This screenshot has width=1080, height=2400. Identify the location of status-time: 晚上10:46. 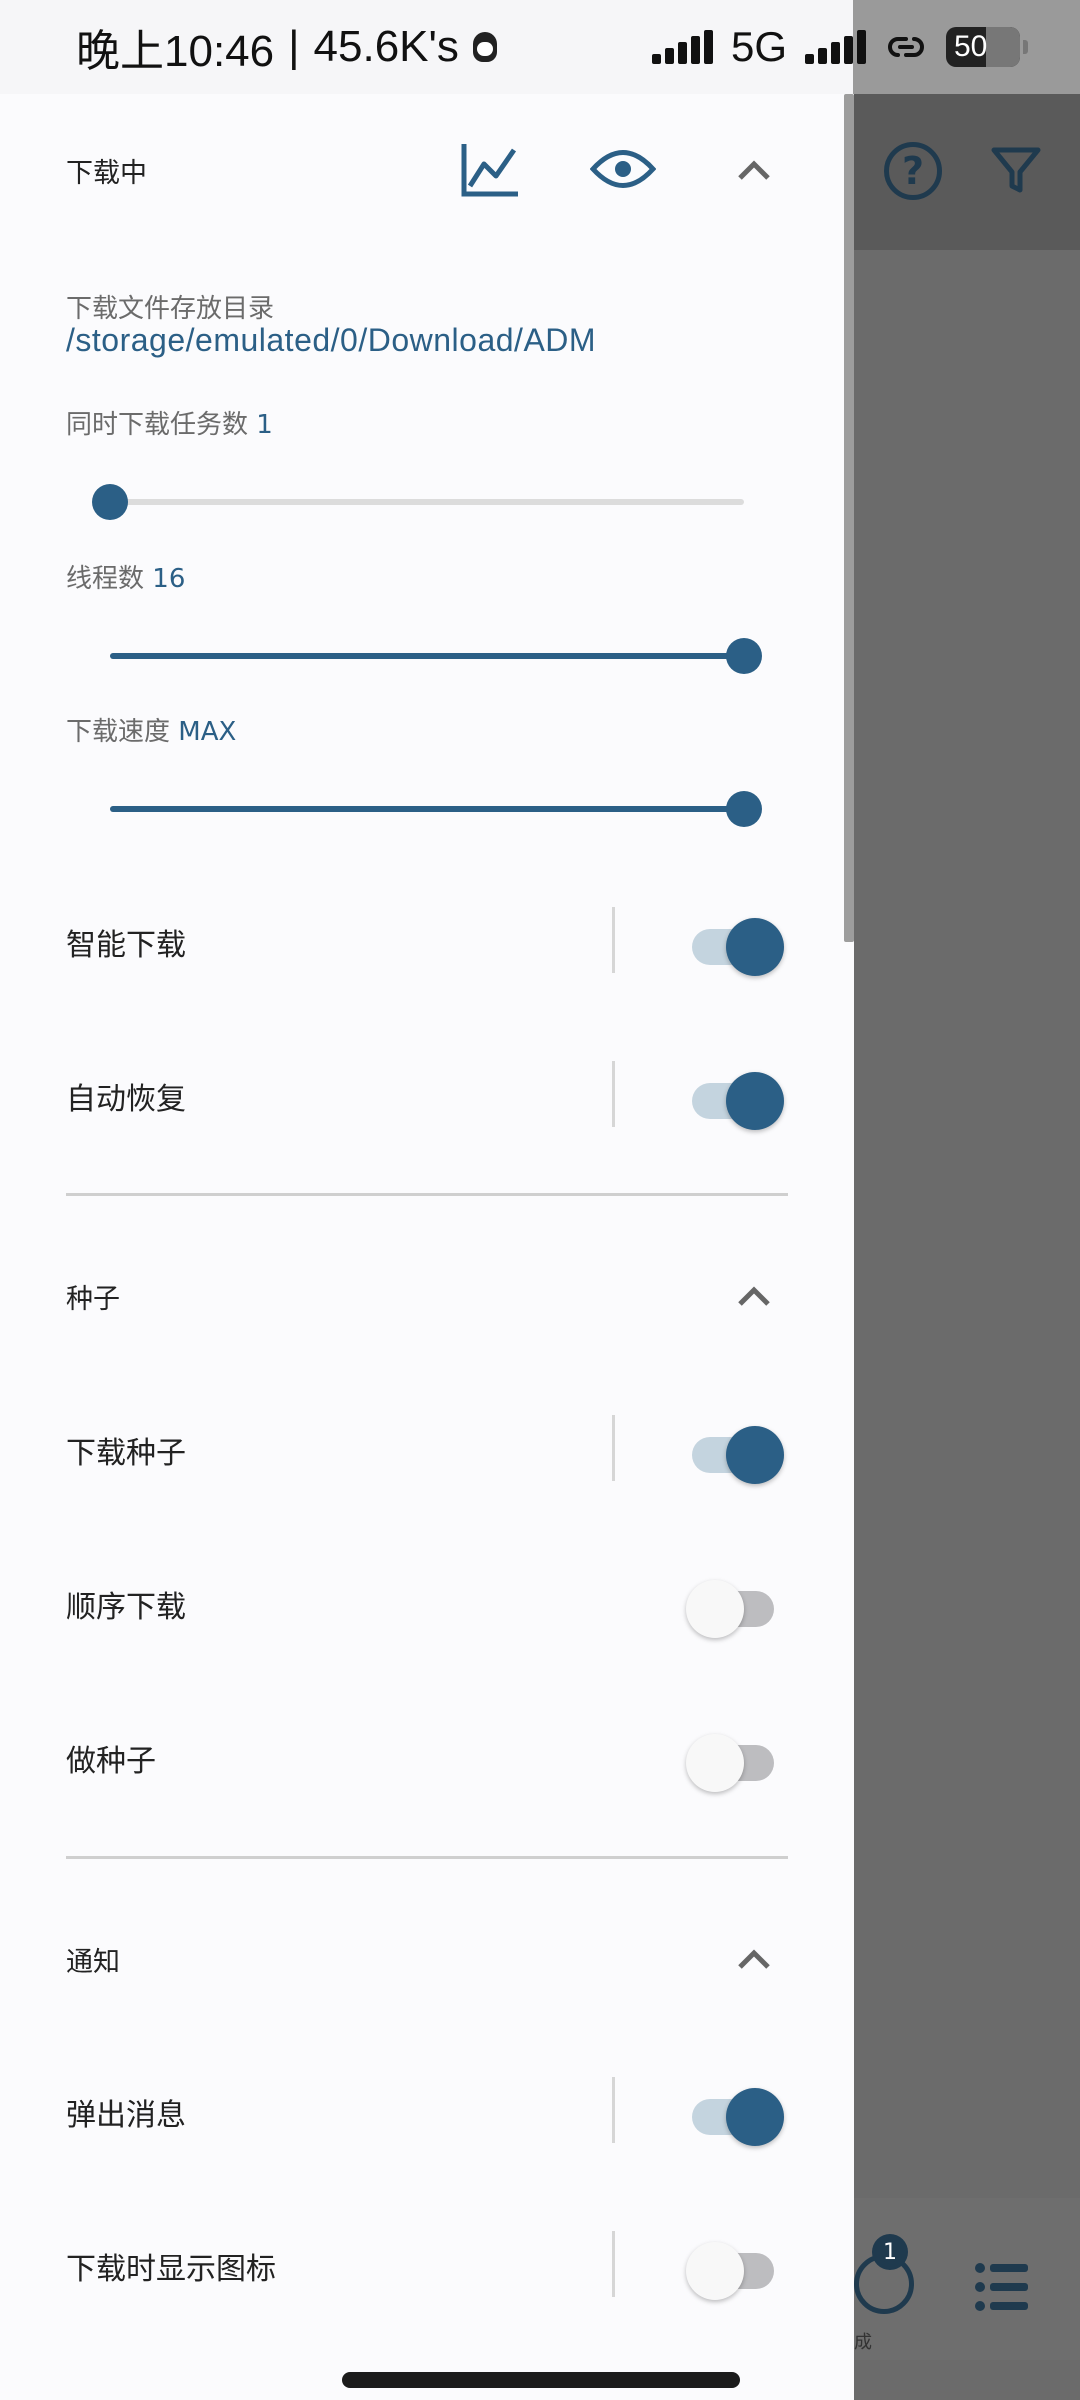
(175, 51).